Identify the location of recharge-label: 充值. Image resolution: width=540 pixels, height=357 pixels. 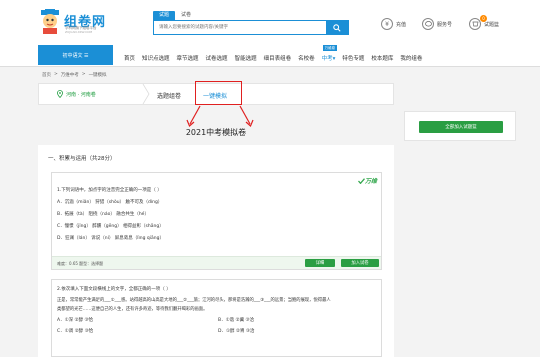
(401, 24).